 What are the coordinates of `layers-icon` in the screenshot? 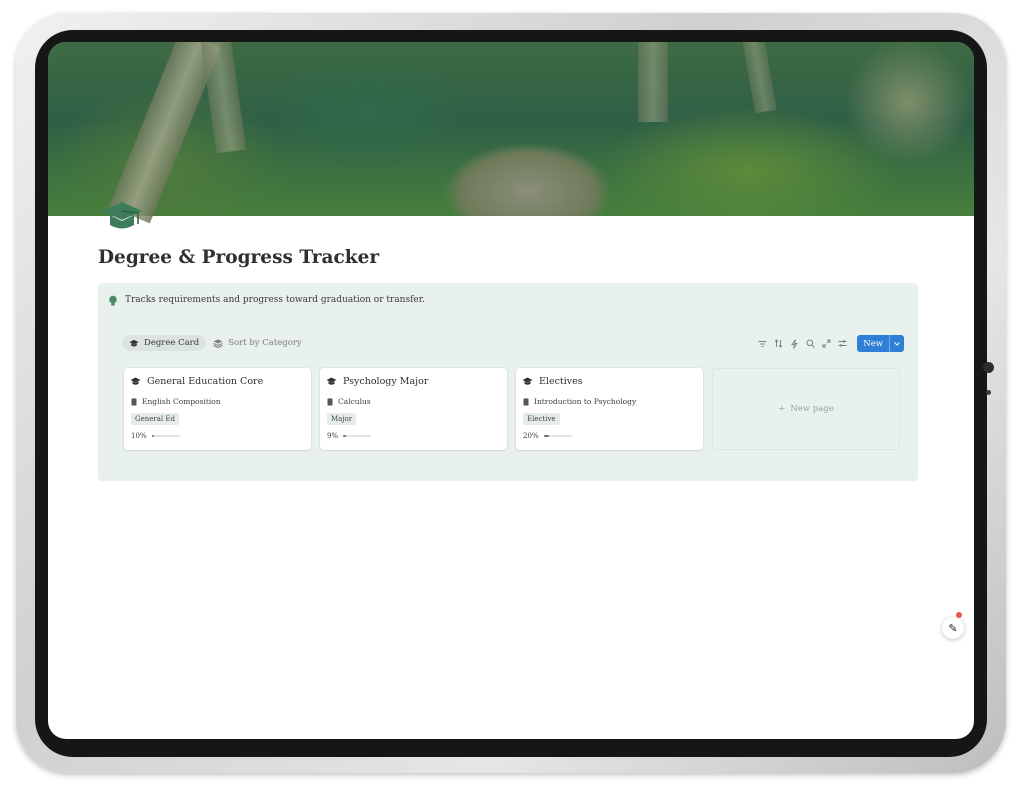 It's located at (218, 343).